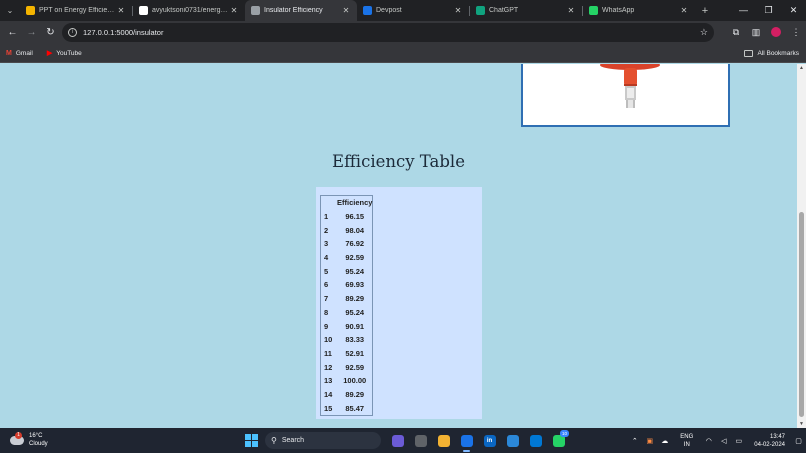 This screenshot has height=453, width=806. I want to click on row-index: 8, so click(326, 312).